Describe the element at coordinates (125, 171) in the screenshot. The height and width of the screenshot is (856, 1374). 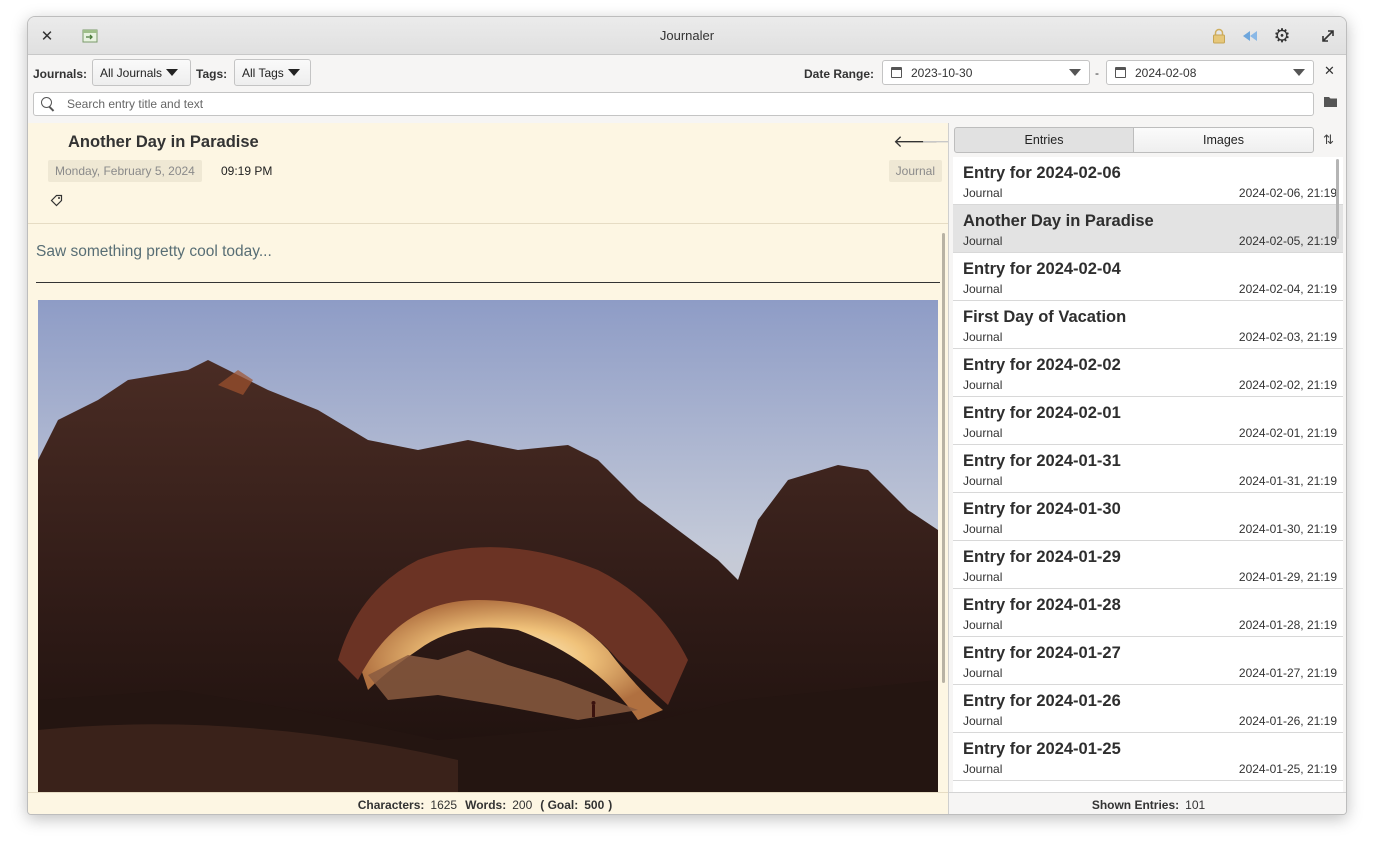
I see `entry-date: Monday, February 5, 2024` at that location.